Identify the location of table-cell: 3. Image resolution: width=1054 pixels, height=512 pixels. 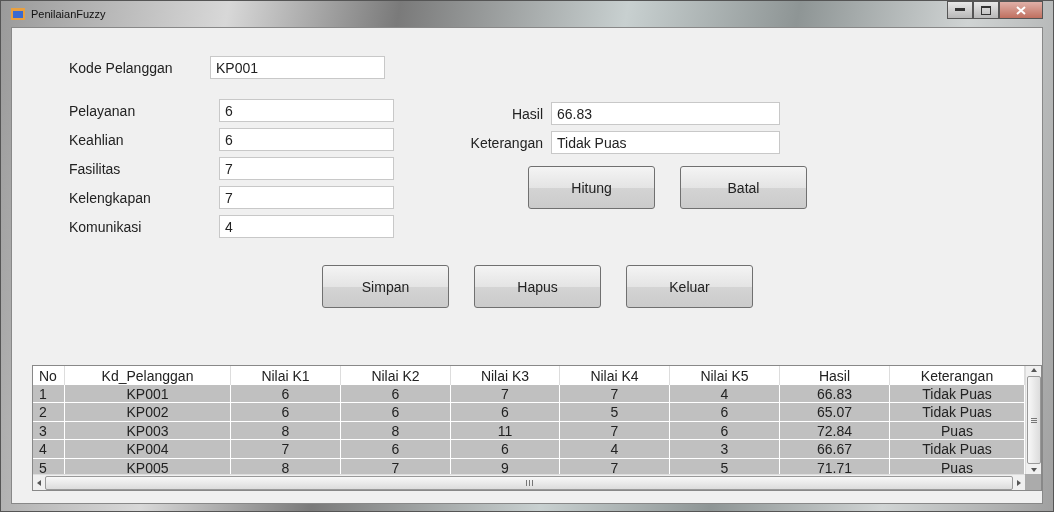
(725, 449).